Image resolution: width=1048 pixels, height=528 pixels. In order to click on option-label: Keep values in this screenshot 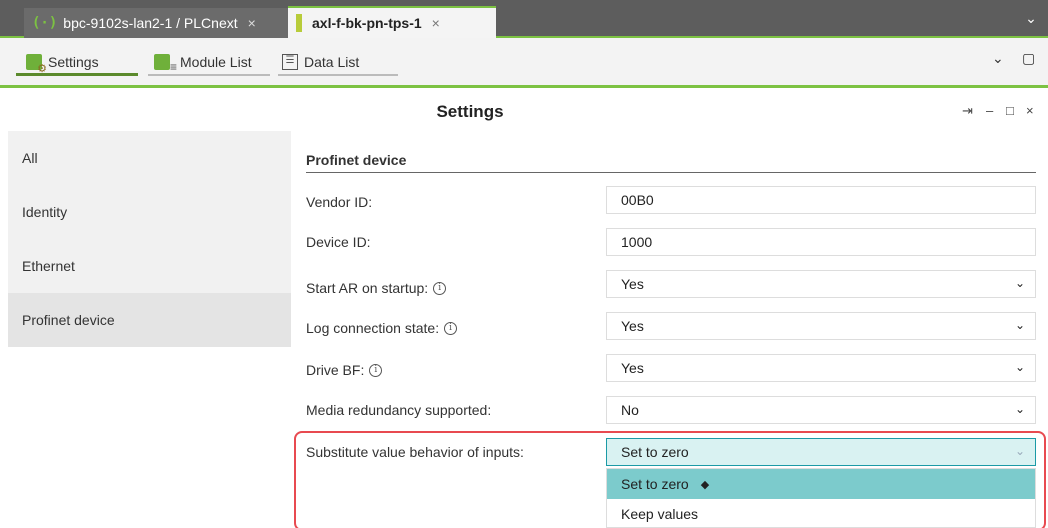, I will do `click(660, 514)`.